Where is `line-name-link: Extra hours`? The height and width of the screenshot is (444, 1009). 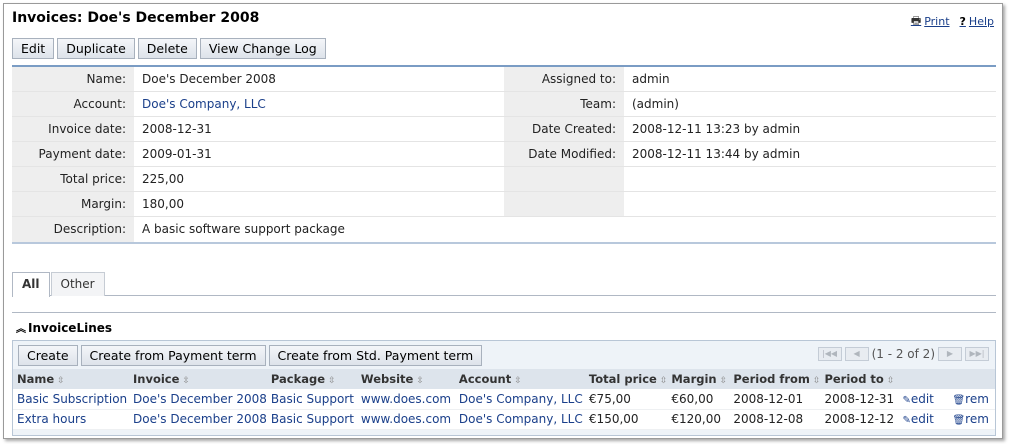 line-name-link: Extra hours is located at coordinates (51, 419).